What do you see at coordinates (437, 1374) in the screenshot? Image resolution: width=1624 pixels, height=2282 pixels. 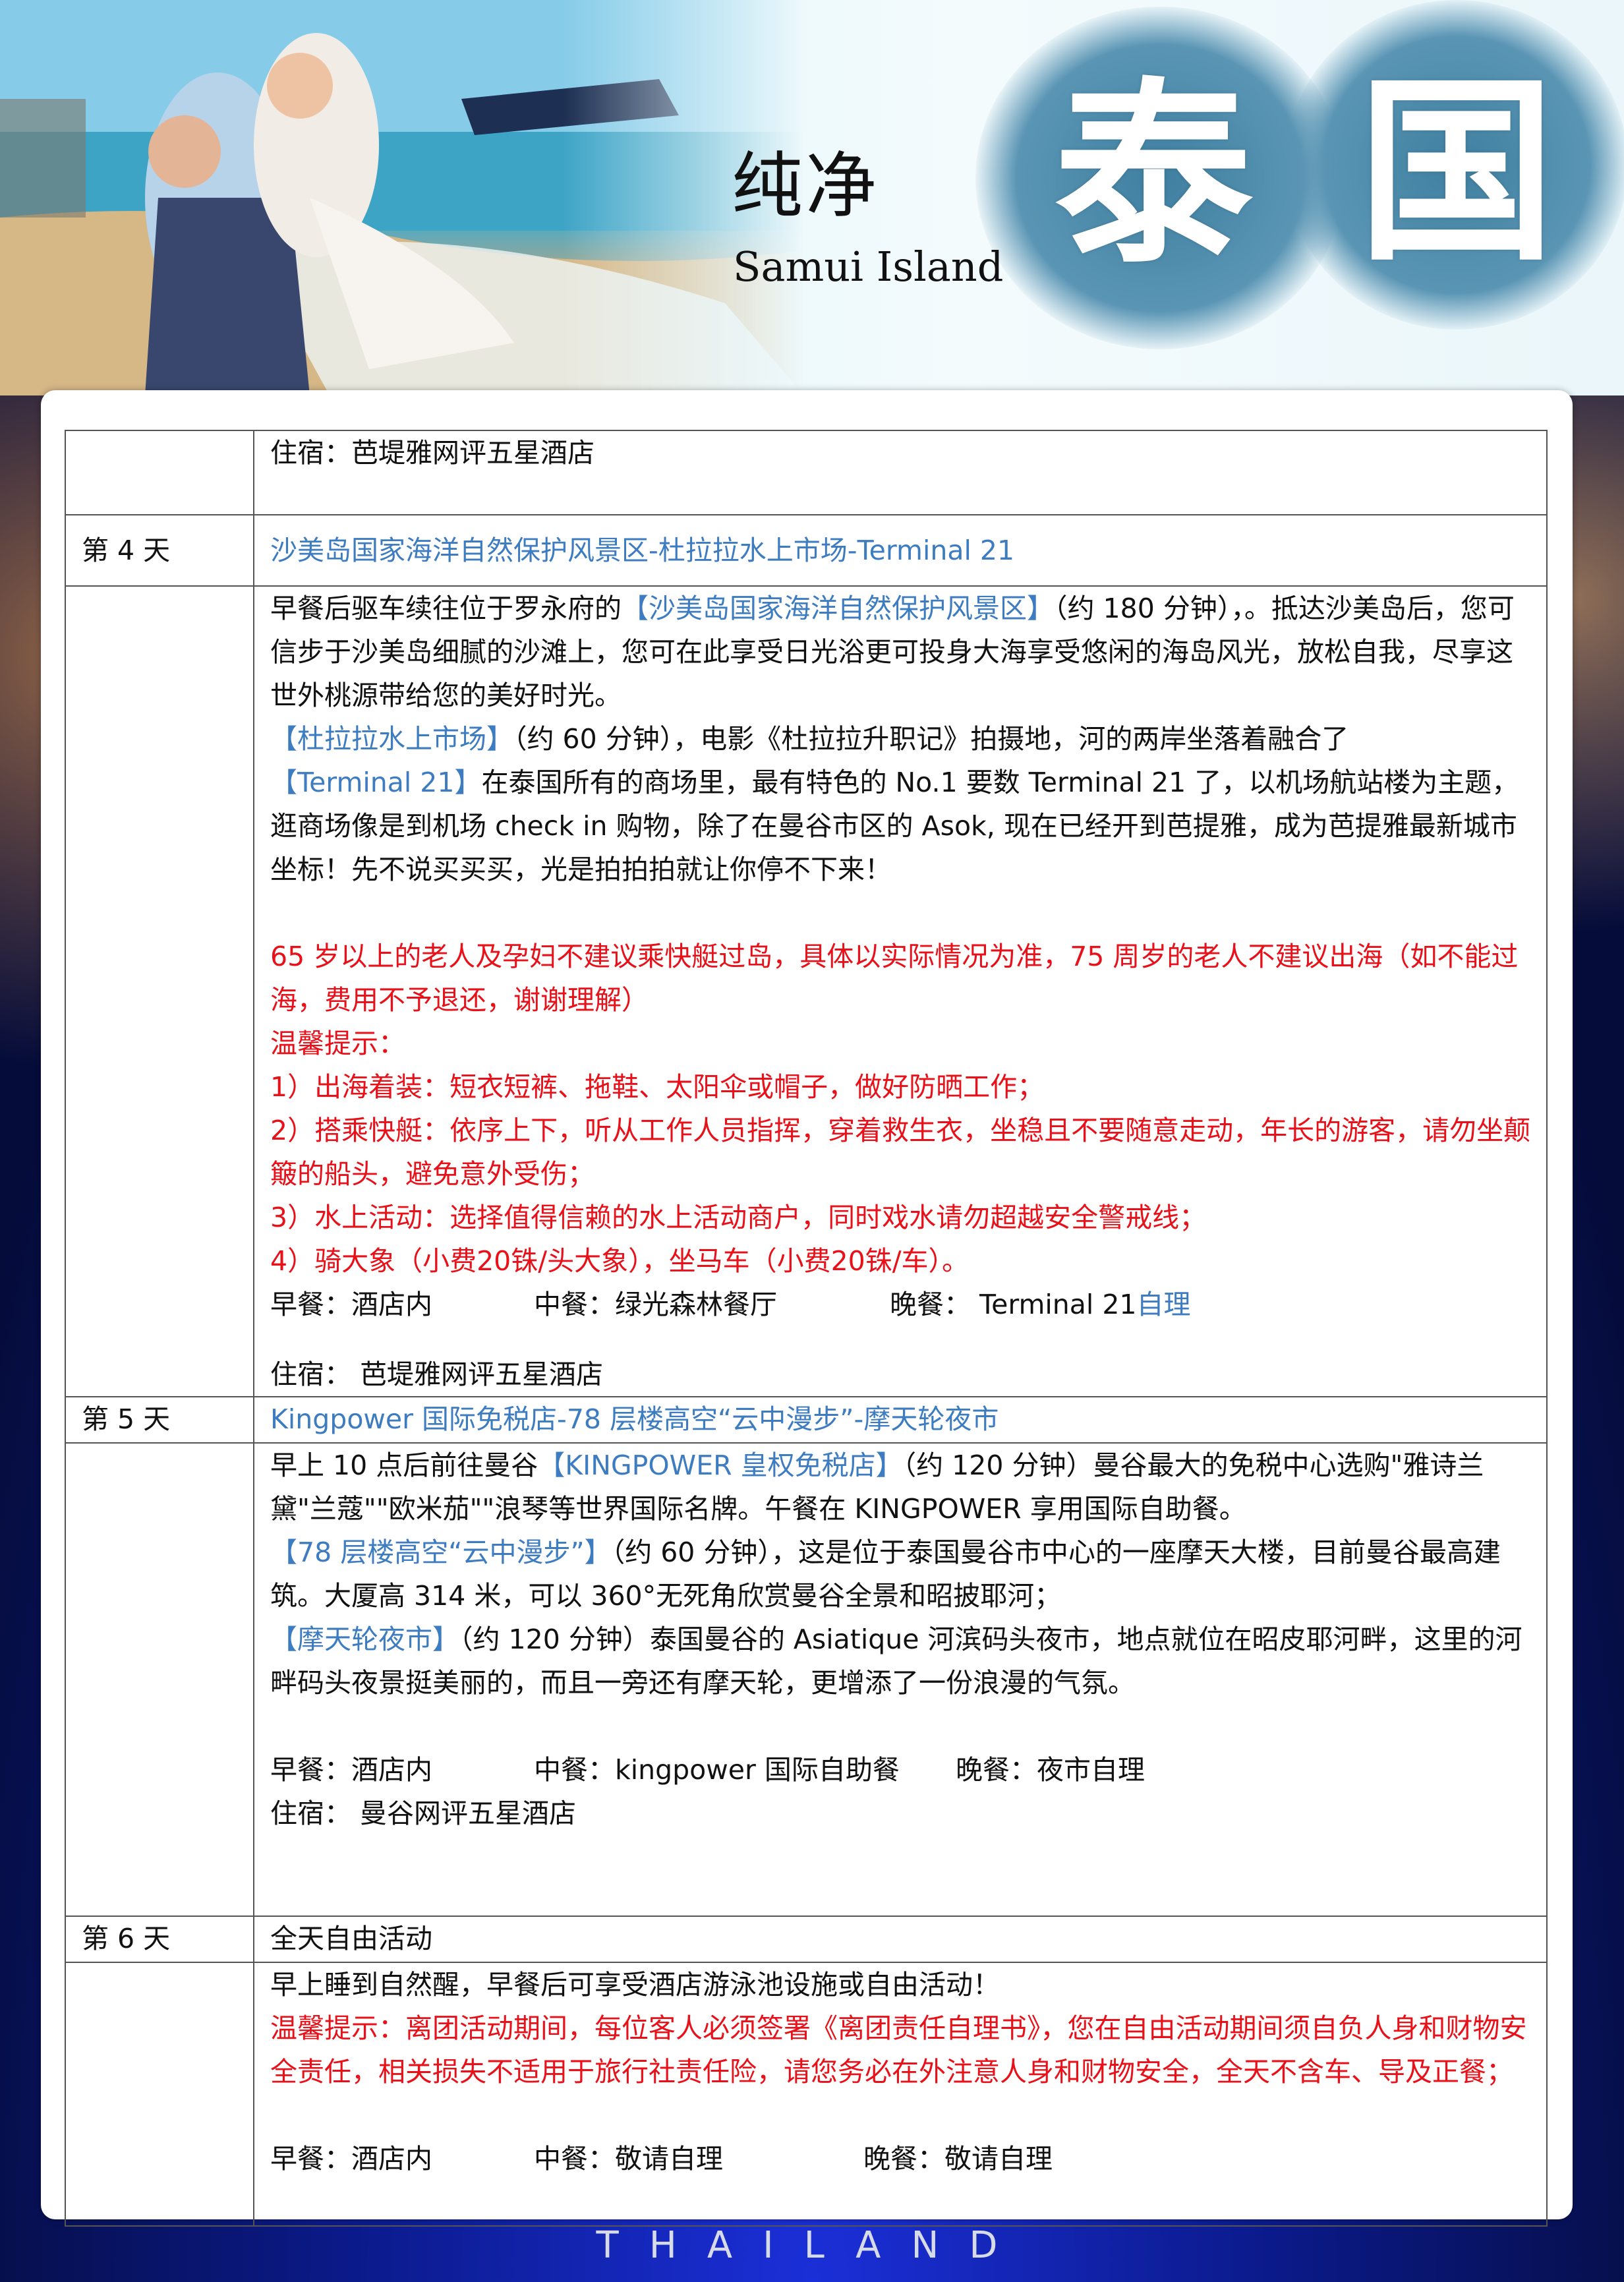 I see `hotel-line: 住宿： 芭堤雅网评五星酒店` at bounding box center [437, 1374].